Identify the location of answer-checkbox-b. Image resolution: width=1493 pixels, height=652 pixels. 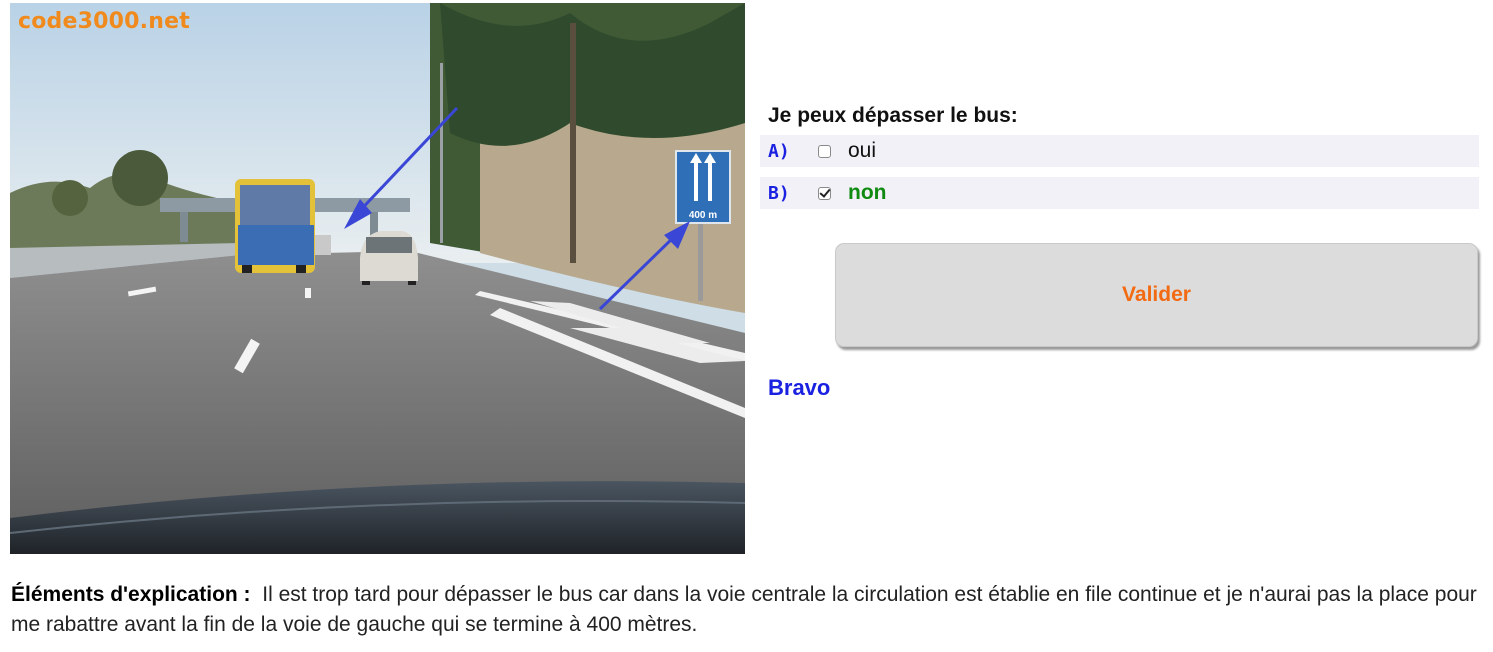
(824, 193).